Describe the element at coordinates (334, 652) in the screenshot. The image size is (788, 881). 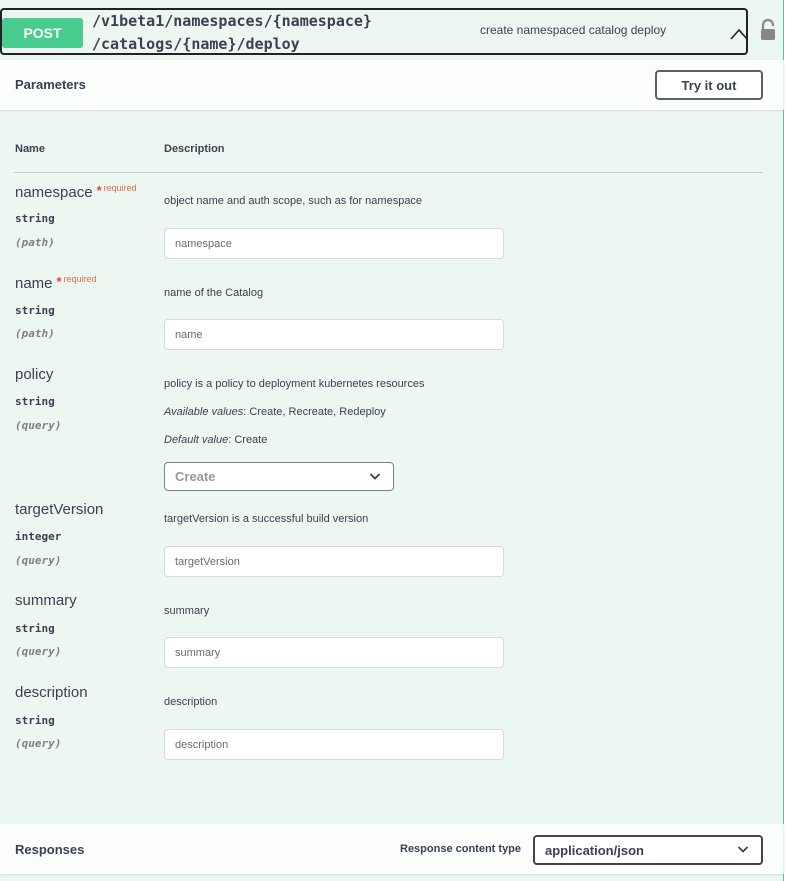
I see `summary-input: summary` at that location.